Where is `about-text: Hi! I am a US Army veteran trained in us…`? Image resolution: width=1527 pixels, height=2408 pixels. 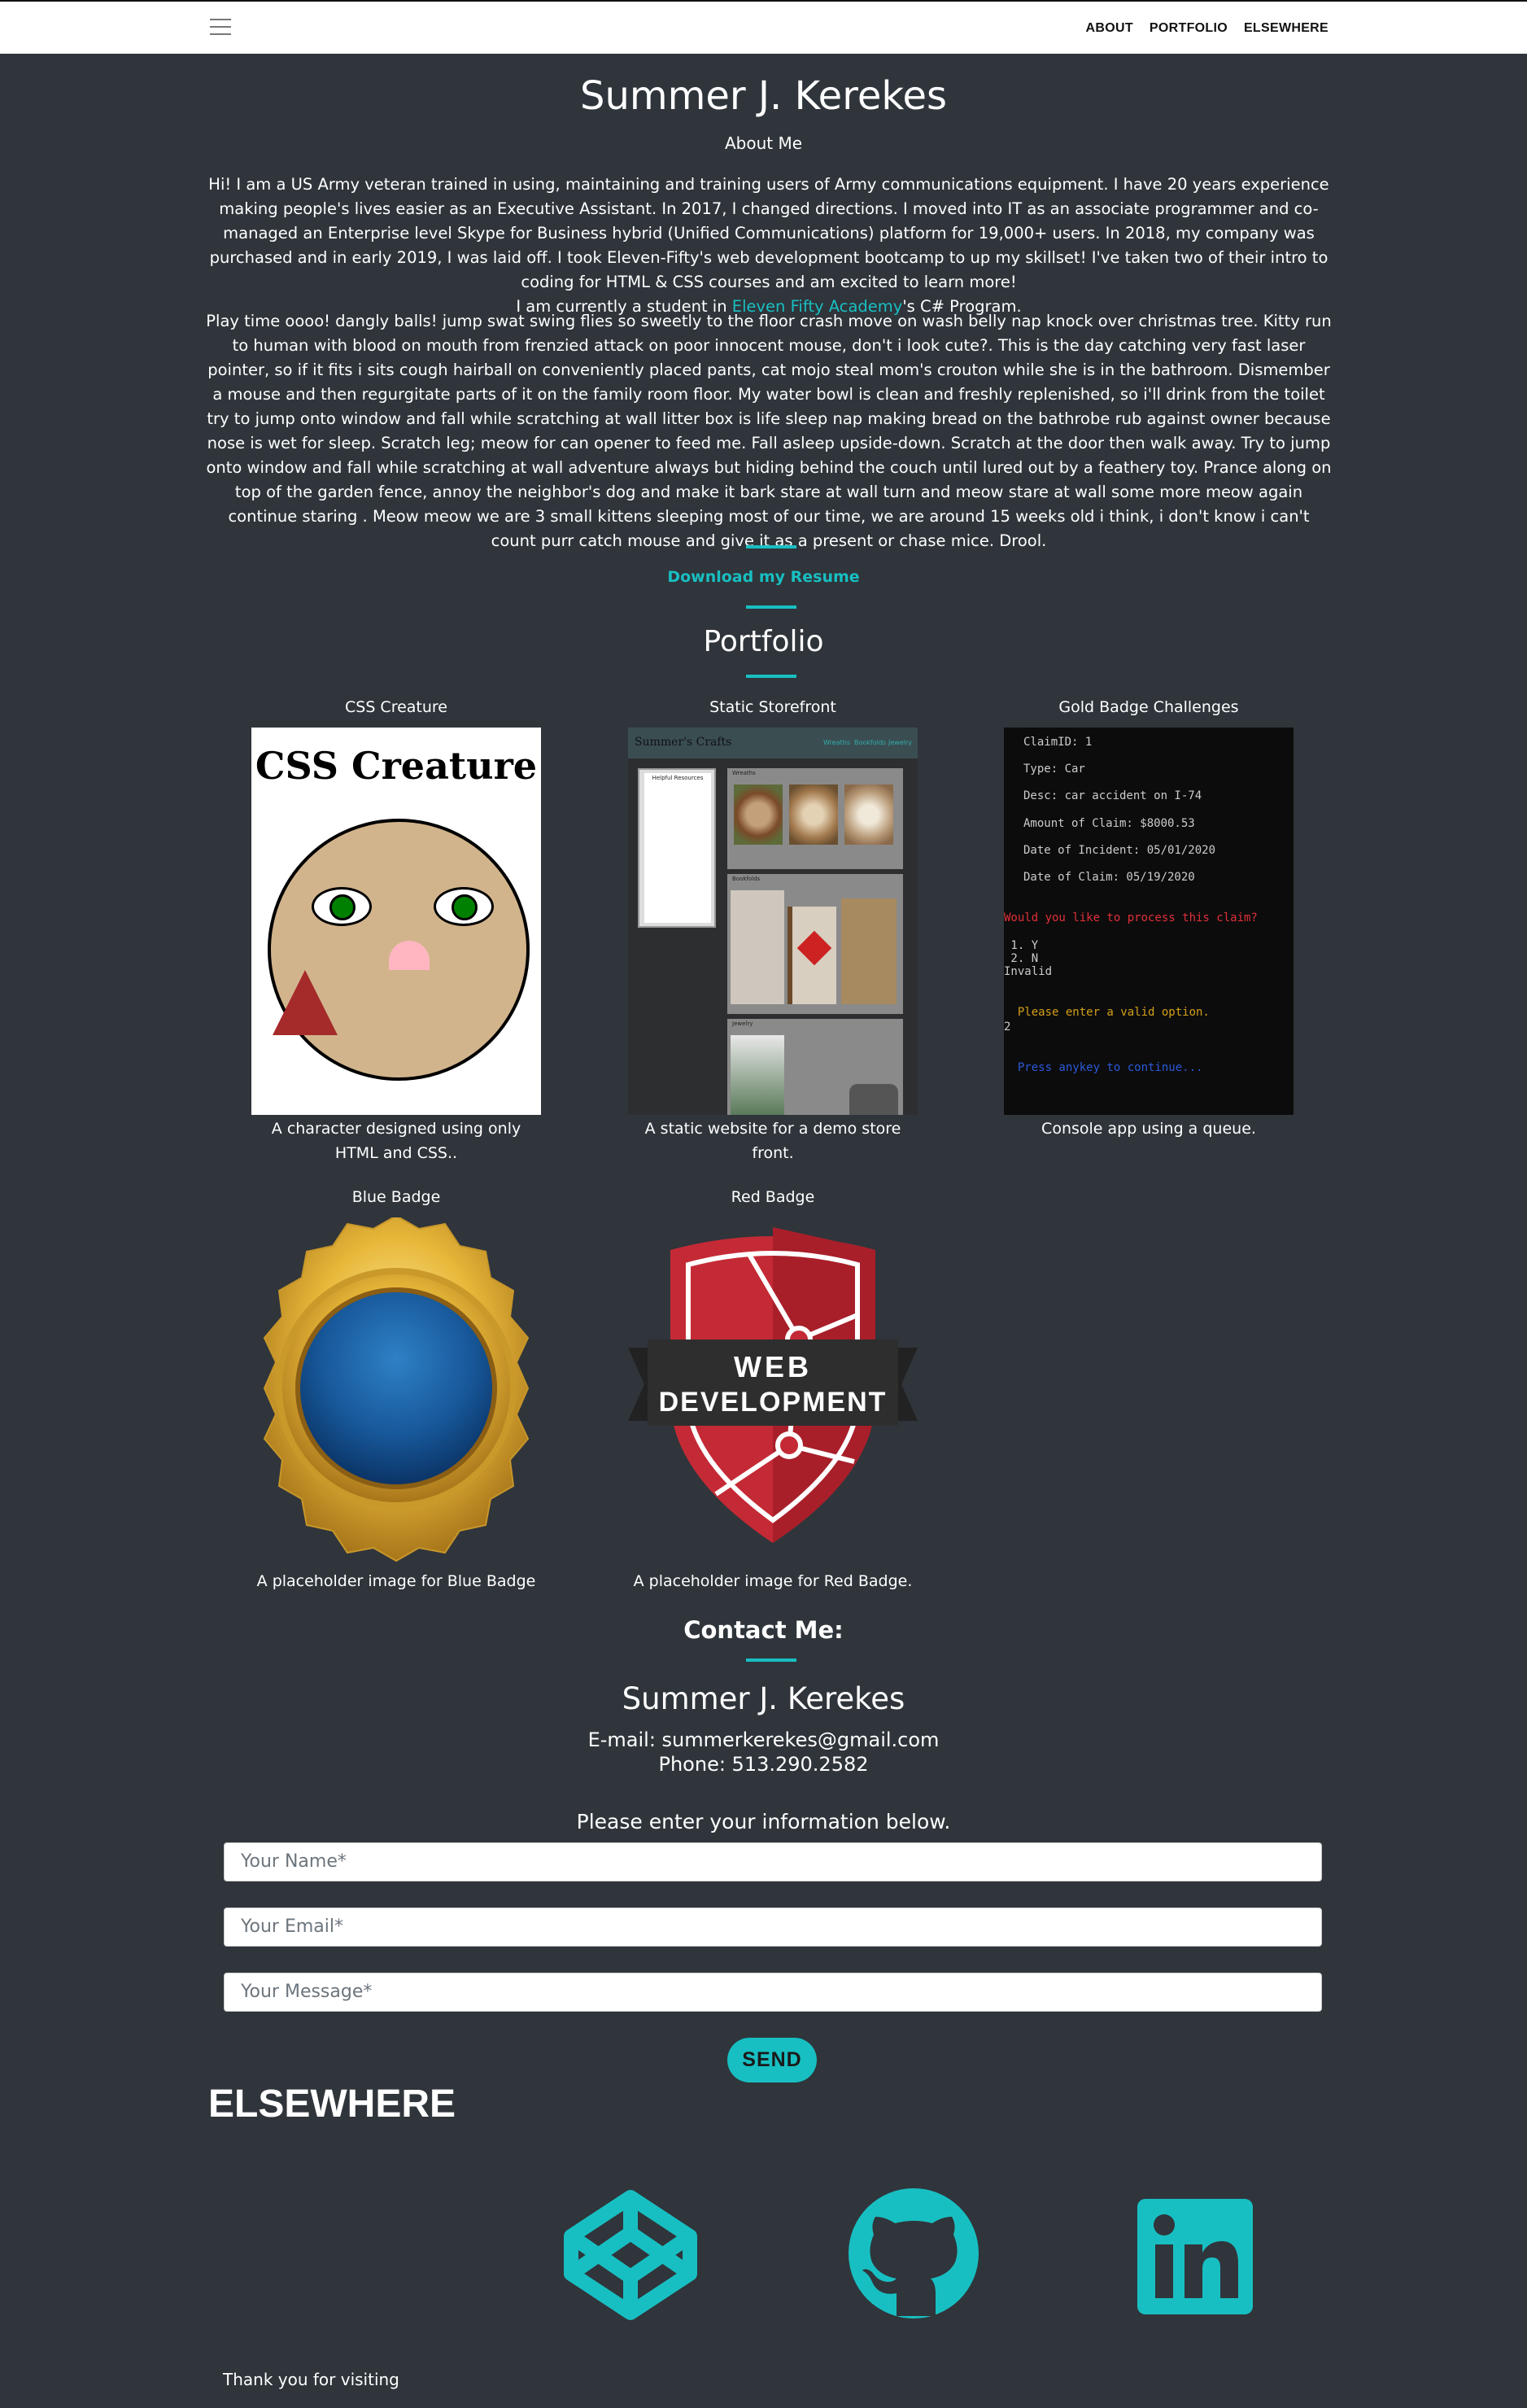 about-text: Hi! I am a US Army veteran trained in us… is located at coordinates (768, 246).